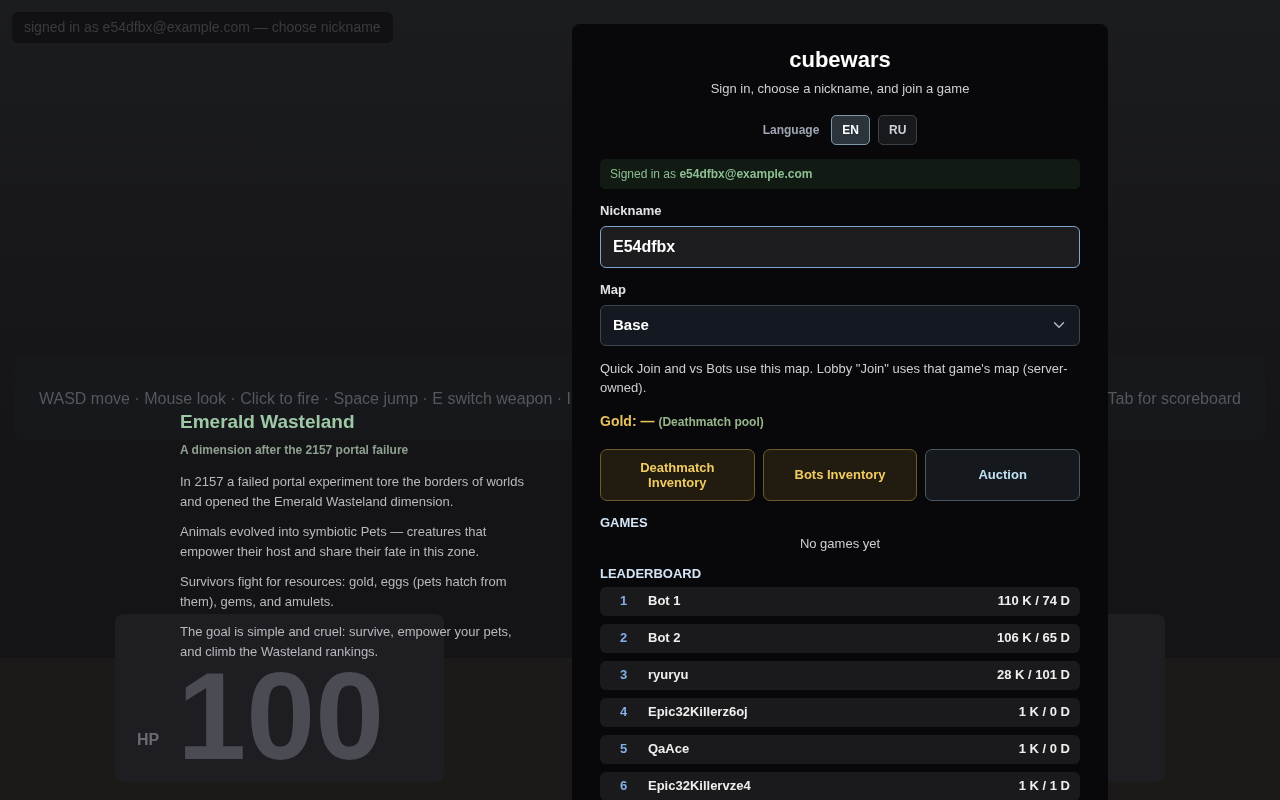  I want to click on leaderboard-heading: LEADERBOARD, so click(651, 573).